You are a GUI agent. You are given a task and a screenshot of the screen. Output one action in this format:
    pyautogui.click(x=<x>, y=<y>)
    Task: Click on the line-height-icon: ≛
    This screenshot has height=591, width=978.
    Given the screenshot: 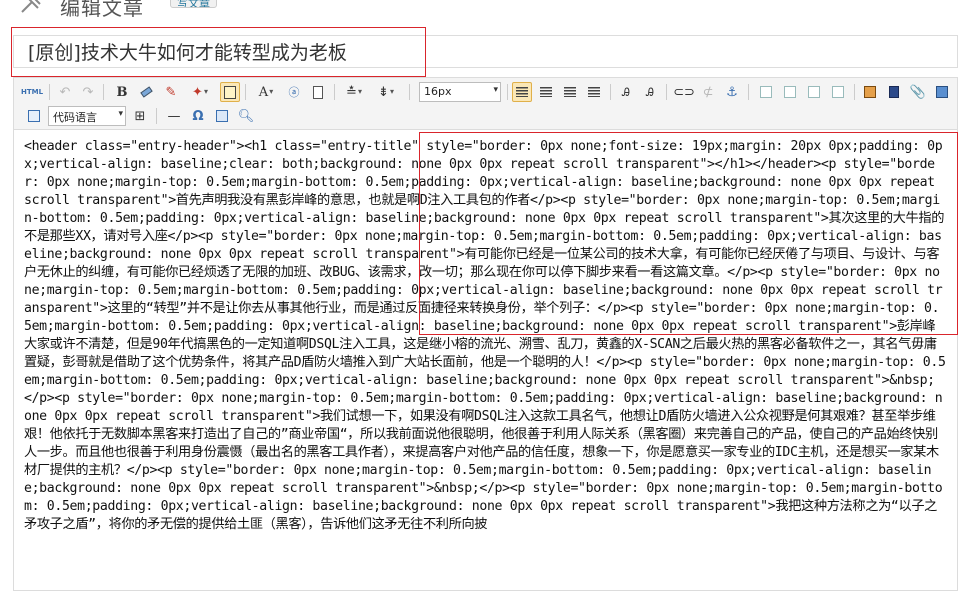 What is the action you would take?
    pyautogui.click(x=354, y=92)
    